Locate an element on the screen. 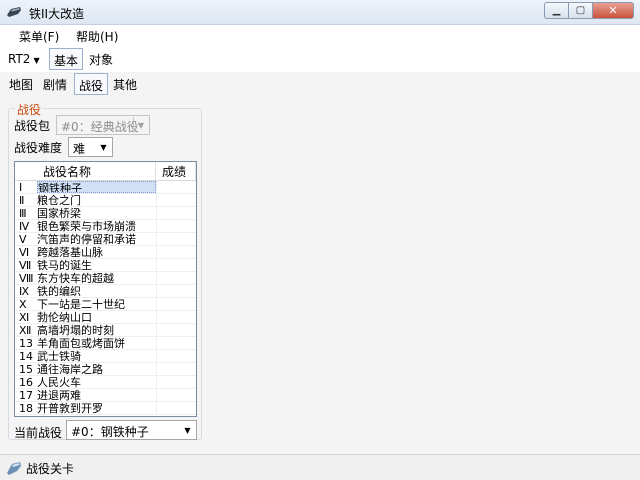 The height and width of the screenshot is (480, 640). table-row: Ⅹ 下一站是二十世纪 is located at coordinates (105, 304).